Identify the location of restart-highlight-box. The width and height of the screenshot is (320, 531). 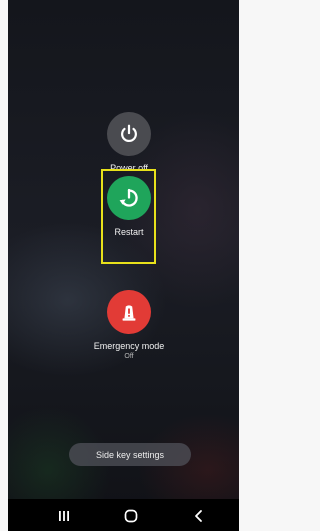
(128, 216).